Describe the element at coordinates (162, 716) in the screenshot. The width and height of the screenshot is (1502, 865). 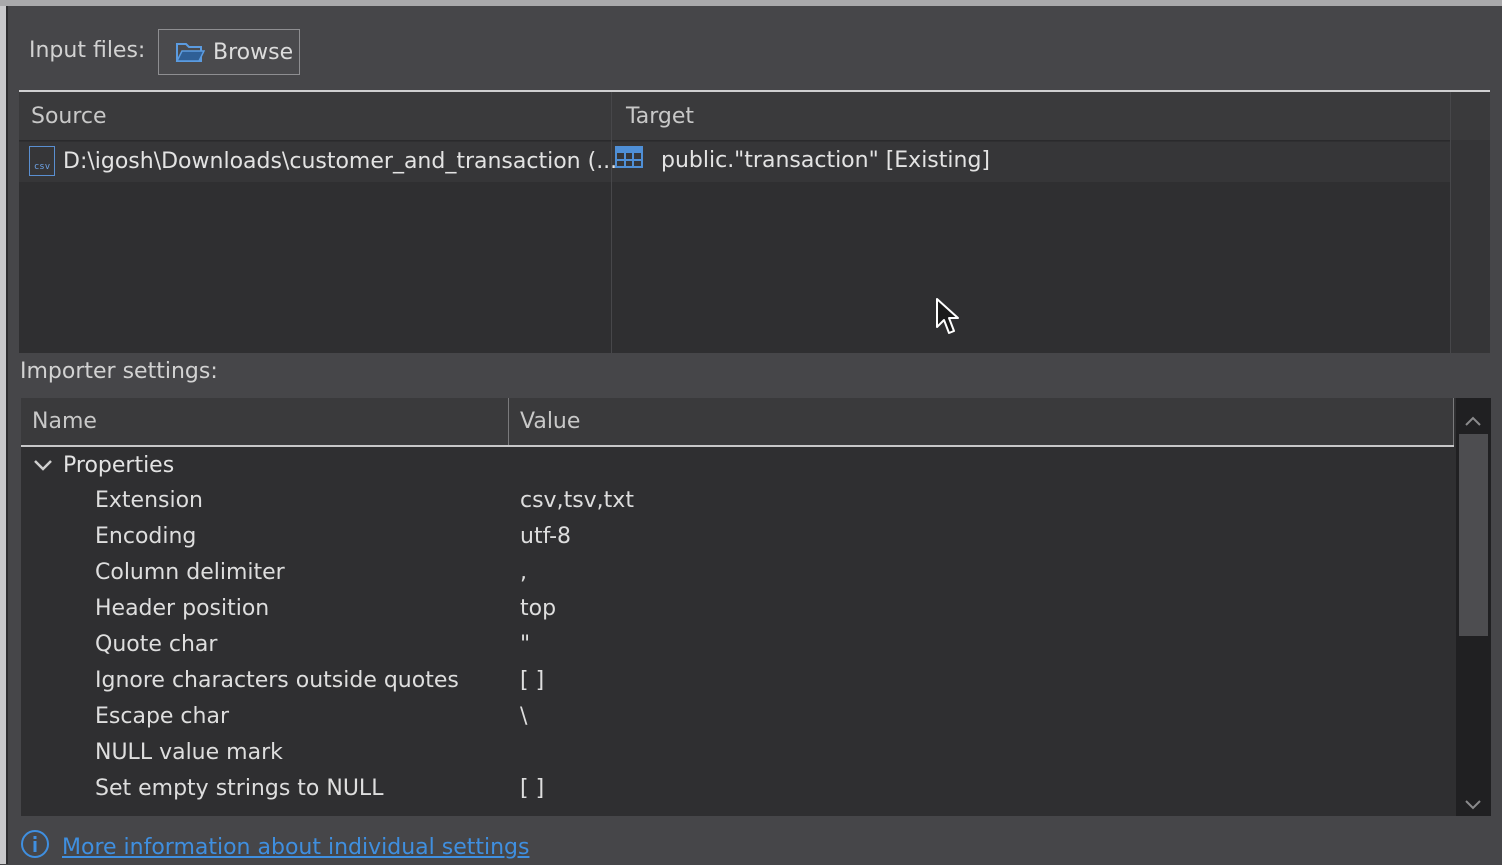
I see `setting-name: Escape char` at that location.